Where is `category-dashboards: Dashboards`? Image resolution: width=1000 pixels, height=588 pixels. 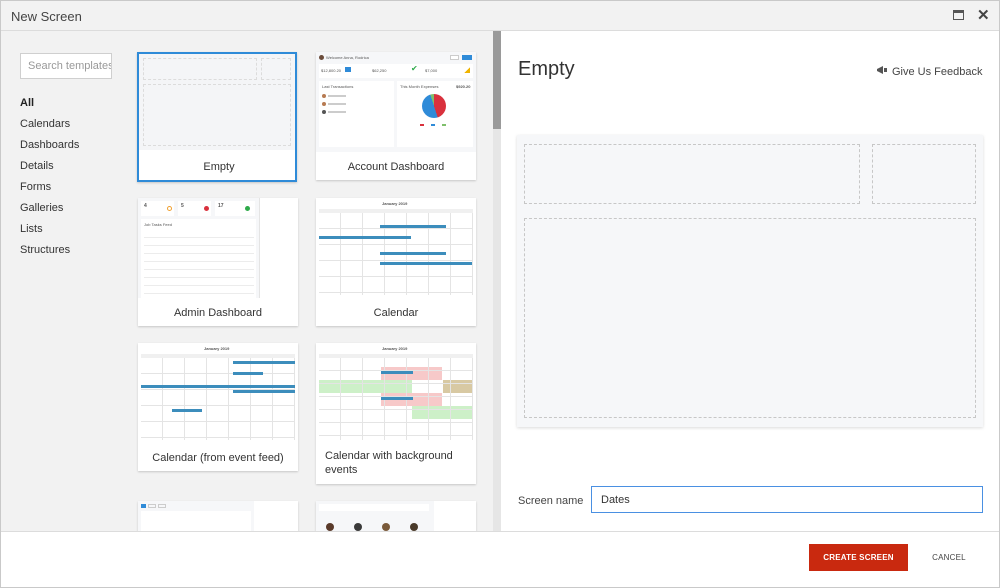 category-dashboards: Dashboards is located at coordinates (49, 148).